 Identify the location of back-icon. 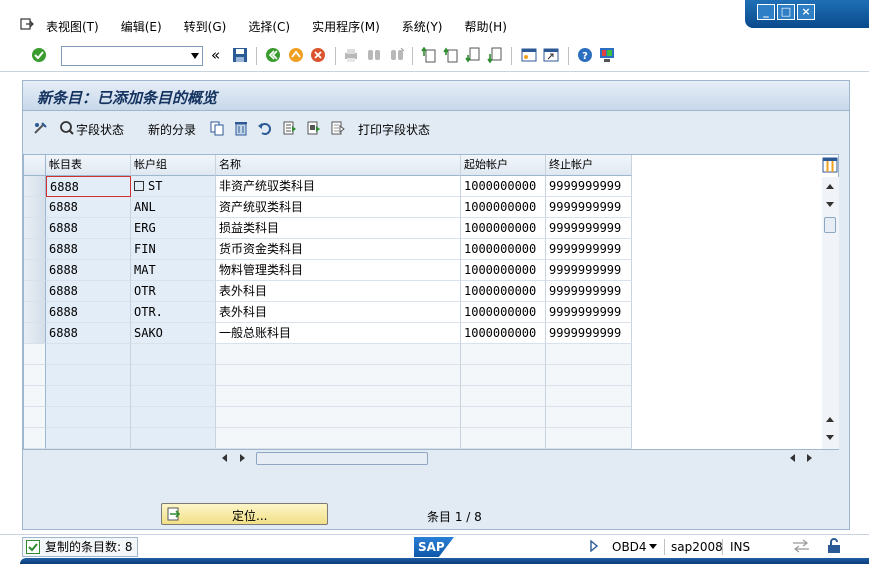
(273, 55).